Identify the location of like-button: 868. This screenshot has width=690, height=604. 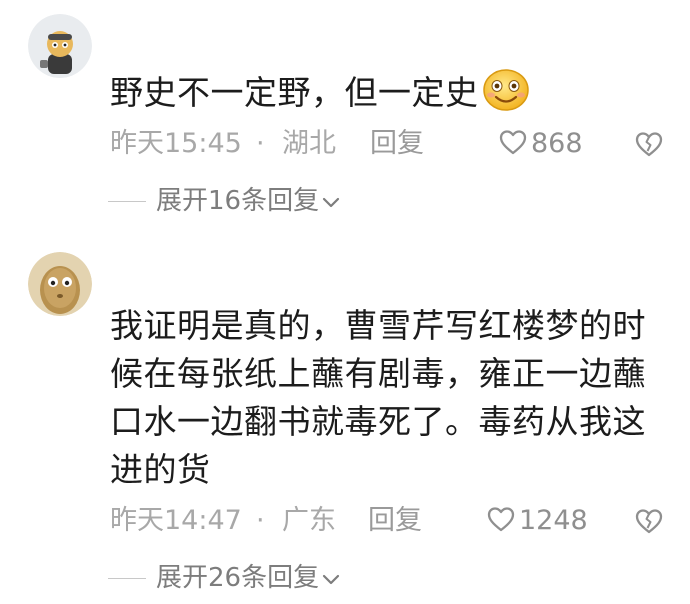
(540, 144).